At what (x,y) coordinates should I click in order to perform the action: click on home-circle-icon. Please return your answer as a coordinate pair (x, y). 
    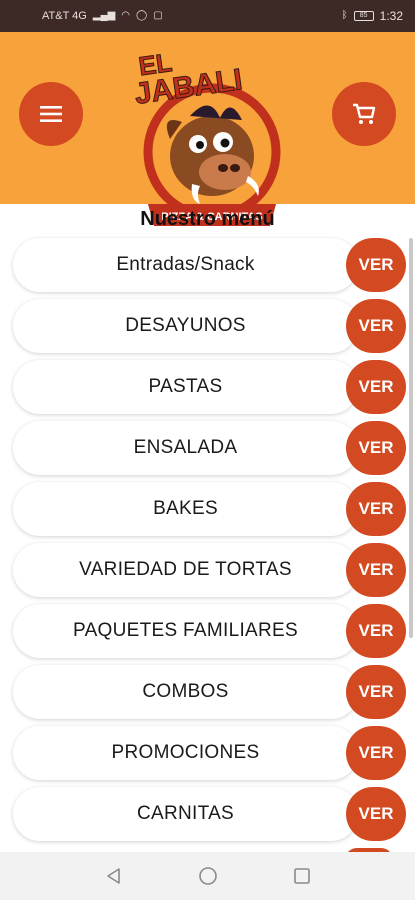
    Looking at the image, I should click on (207, 876).